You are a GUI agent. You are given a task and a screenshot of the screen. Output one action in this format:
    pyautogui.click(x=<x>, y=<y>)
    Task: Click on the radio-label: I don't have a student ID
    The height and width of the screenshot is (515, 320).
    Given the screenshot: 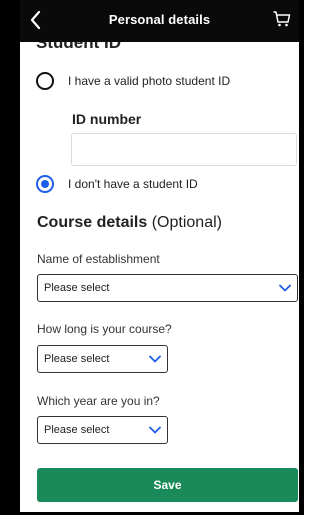 What is the action you would take?
    pyautogui.click(x=133, y=184)
    